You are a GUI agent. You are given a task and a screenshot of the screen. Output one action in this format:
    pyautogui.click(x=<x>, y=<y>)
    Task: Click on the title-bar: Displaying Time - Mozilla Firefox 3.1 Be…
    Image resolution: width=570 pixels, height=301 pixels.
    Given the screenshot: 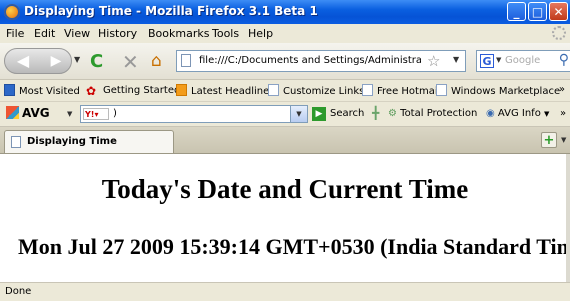 What is the action you would take?
    pyautogui.click(x=285, y=12)
    